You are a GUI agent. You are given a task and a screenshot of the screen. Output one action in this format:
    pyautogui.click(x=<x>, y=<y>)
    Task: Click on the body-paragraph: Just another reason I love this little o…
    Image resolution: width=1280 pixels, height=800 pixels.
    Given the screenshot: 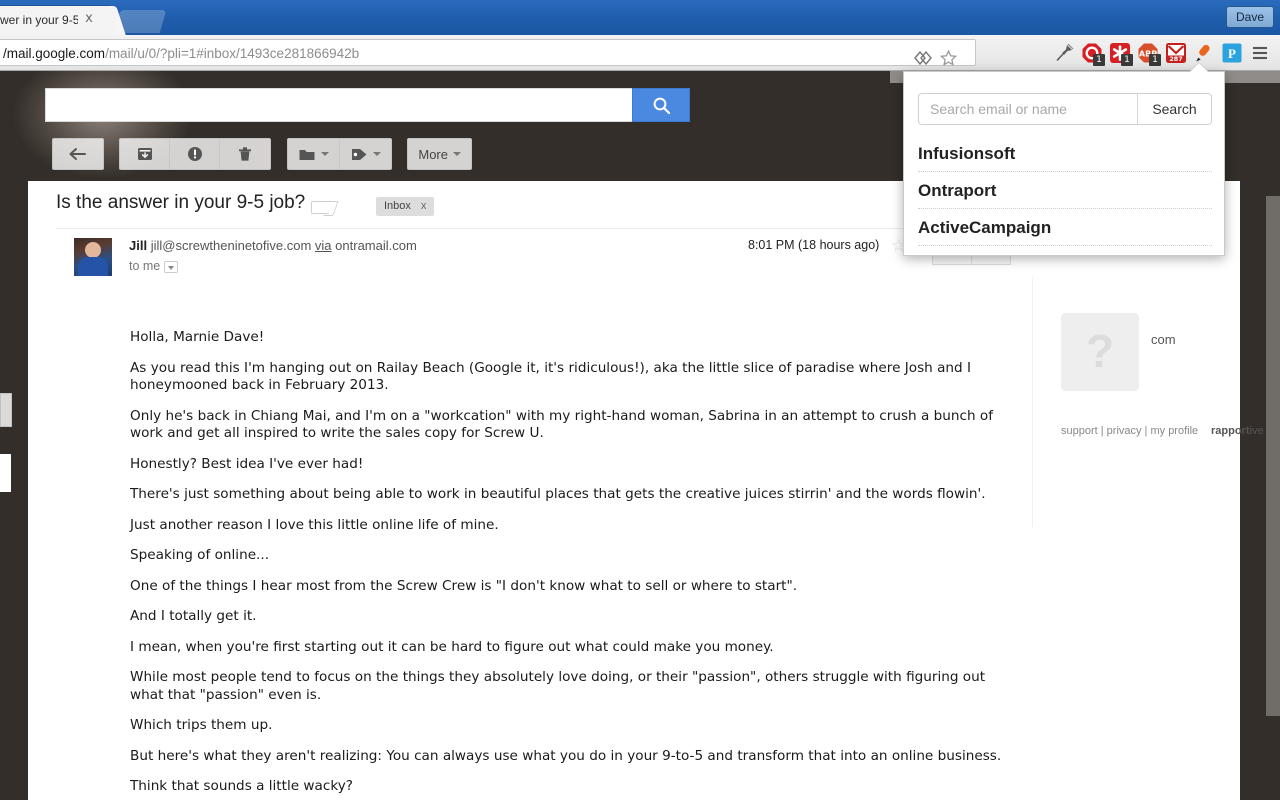 What is the action you would take?
    pyautogui.click(x=314, y=524)
    